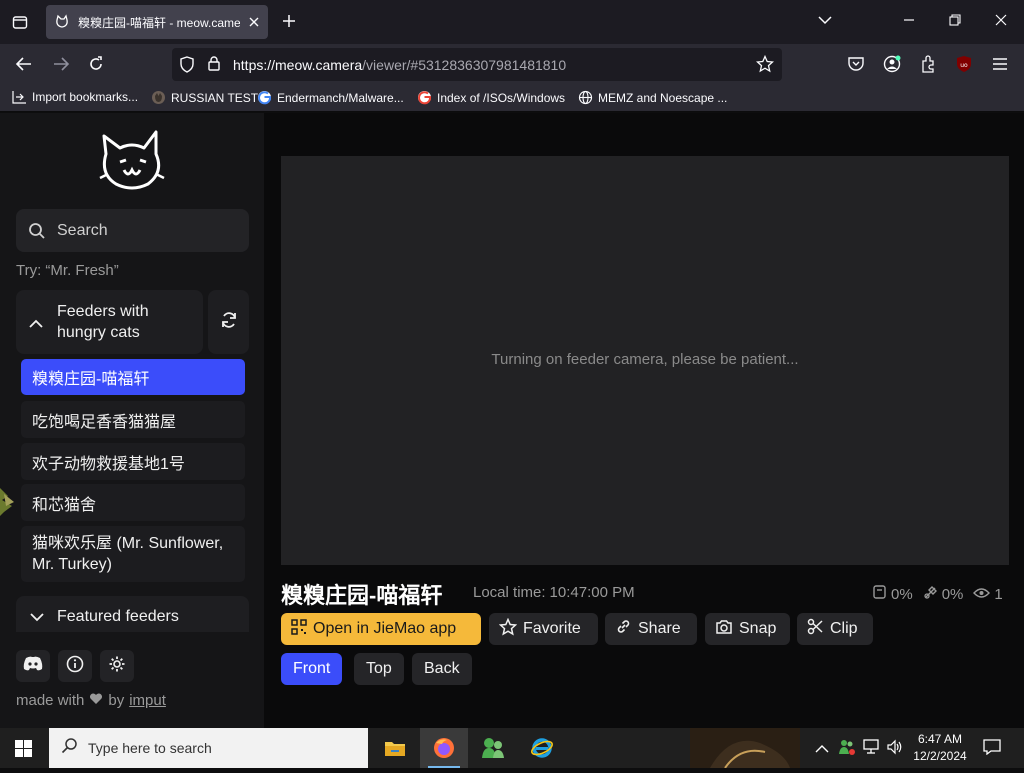  I want to click on featured-title: Featured feeders, so click(118, 616).